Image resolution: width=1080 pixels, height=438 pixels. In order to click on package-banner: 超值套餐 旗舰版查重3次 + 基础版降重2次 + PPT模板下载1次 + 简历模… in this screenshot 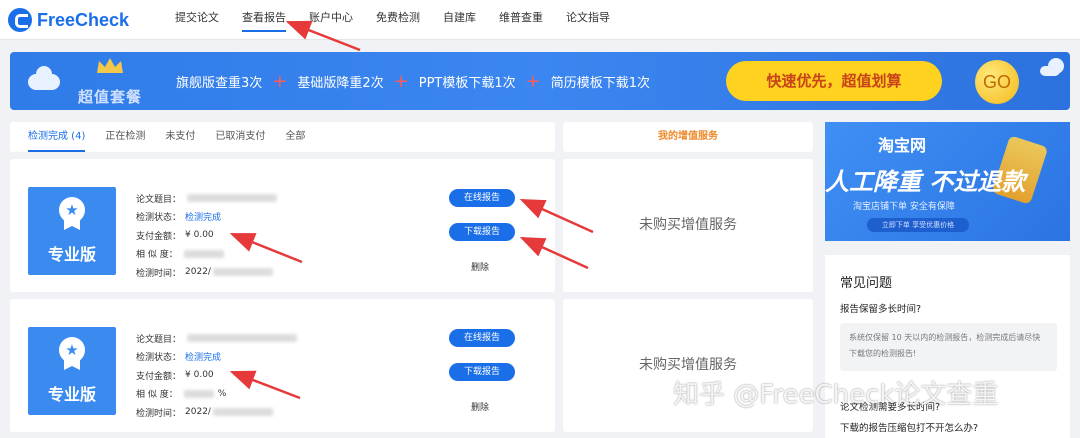, I will do `click(540, 81)`.